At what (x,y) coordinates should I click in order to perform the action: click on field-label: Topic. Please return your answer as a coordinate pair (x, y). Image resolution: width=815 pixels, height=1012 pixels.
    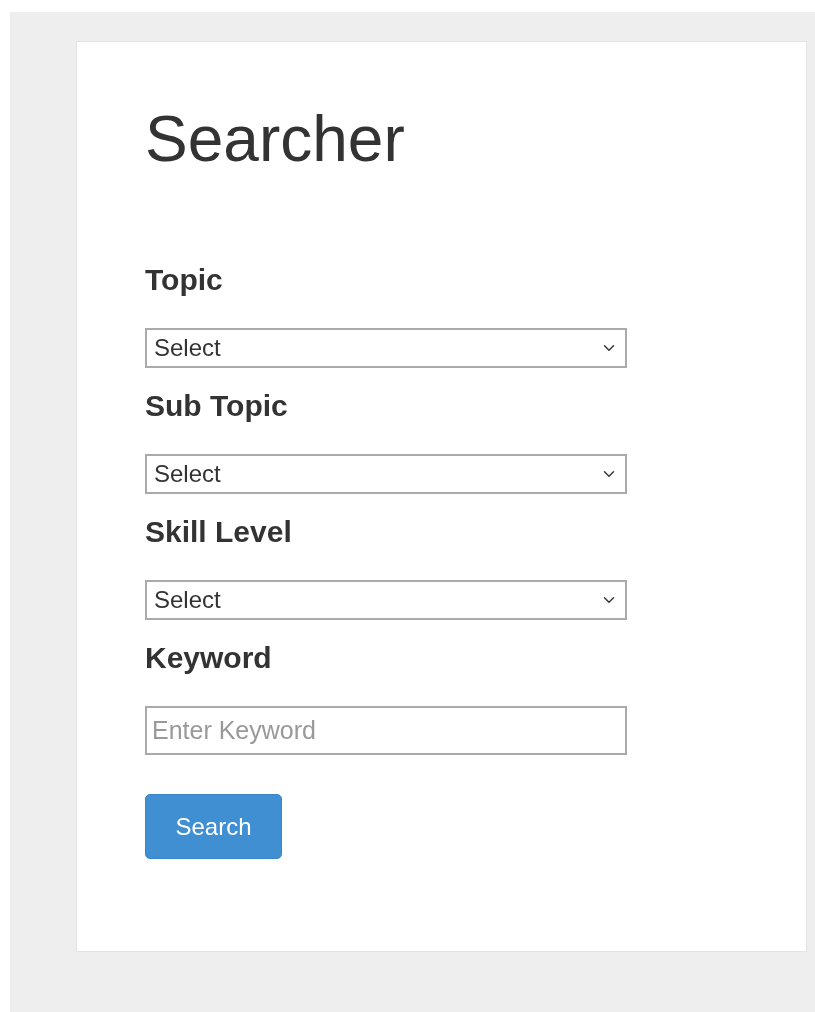
    Looking at the image, I should click on (184, 280).